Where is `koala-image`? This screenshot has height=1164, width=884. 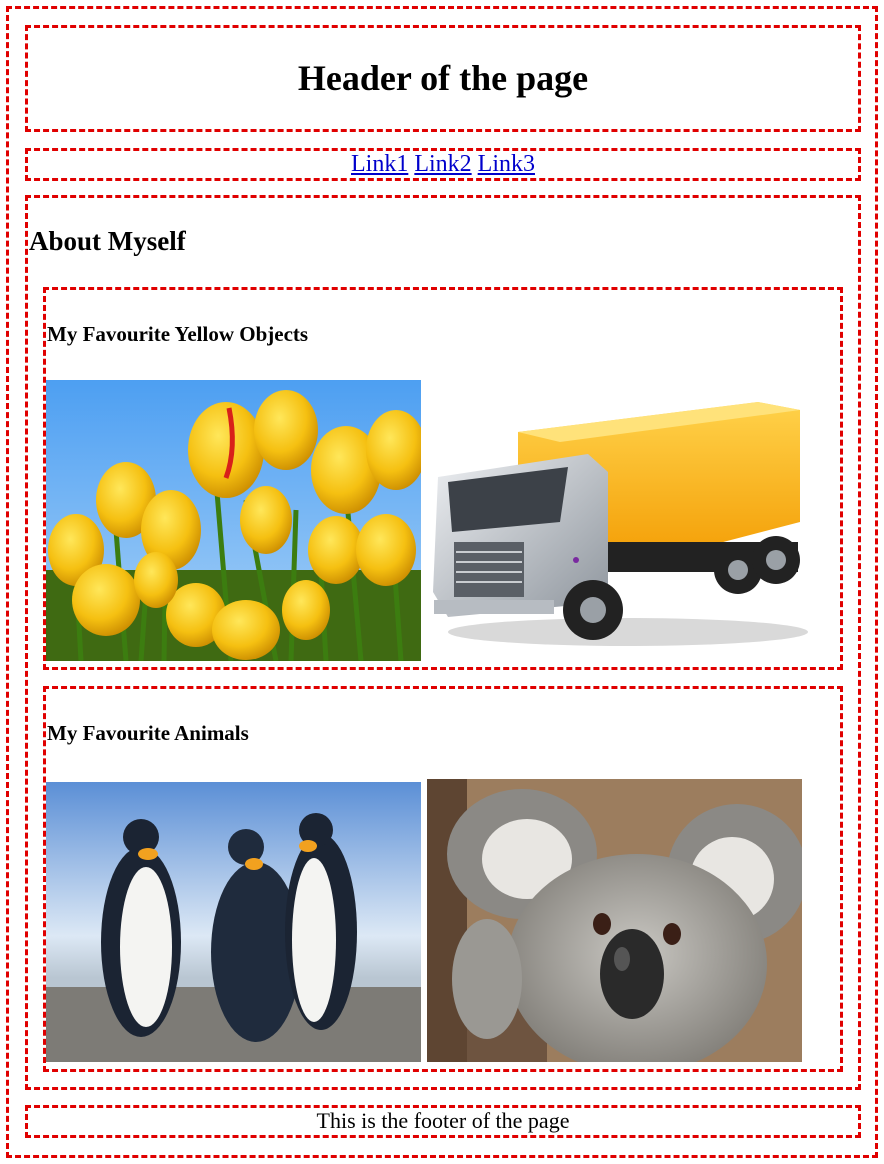 koala-image is located at coordinates (614, 920).